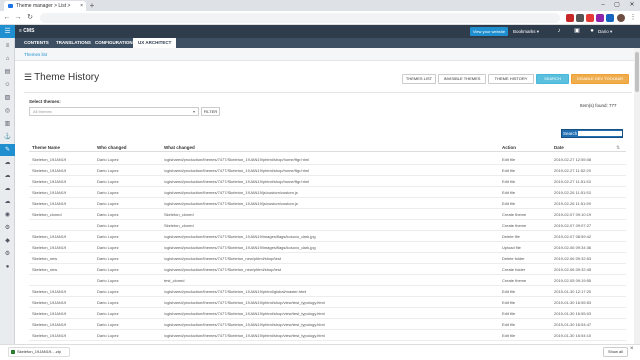 This screenshot has width=640, height=360. I want to click on sidebar-sync-icon: ☁, so click(7, 202).